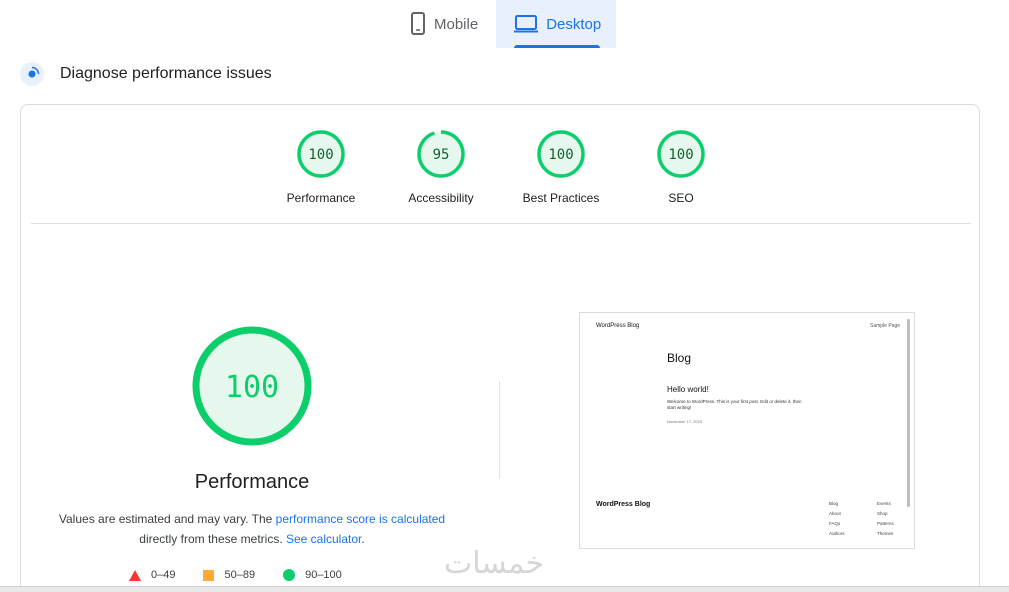 Image resolution: width=1009 pixels, height=592 pixels. What do you see at coordinates (167, 519) in the screenshot?
I see `note-text: Values are estimated and may vary. The` at bounding box center [167, 519].